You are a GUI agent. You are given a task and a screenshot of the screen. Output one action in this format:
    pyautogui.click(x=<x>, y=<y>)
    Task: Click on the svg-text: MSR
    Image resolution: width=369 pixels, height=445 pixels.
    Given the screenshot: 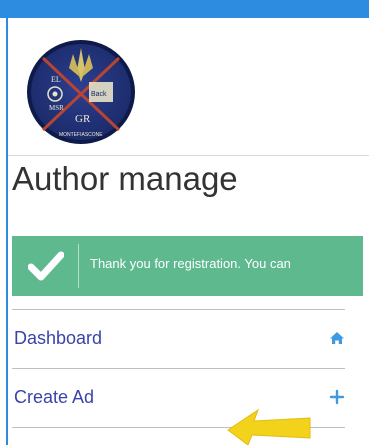 What is the action you would take?
    pyautogui.click(x=56, y=108)
    